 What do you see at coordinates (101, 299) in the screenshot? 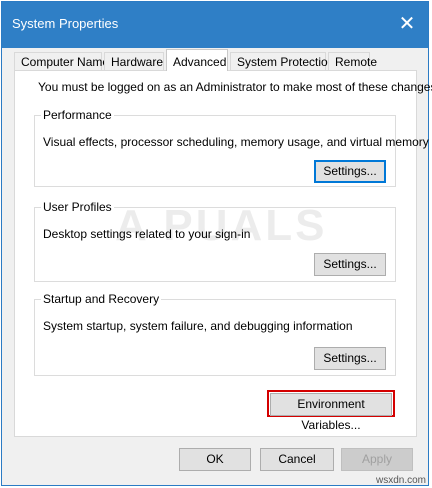
I see `startup-recovery-title: Startup and Recovery` at bounding box center [101, 299].